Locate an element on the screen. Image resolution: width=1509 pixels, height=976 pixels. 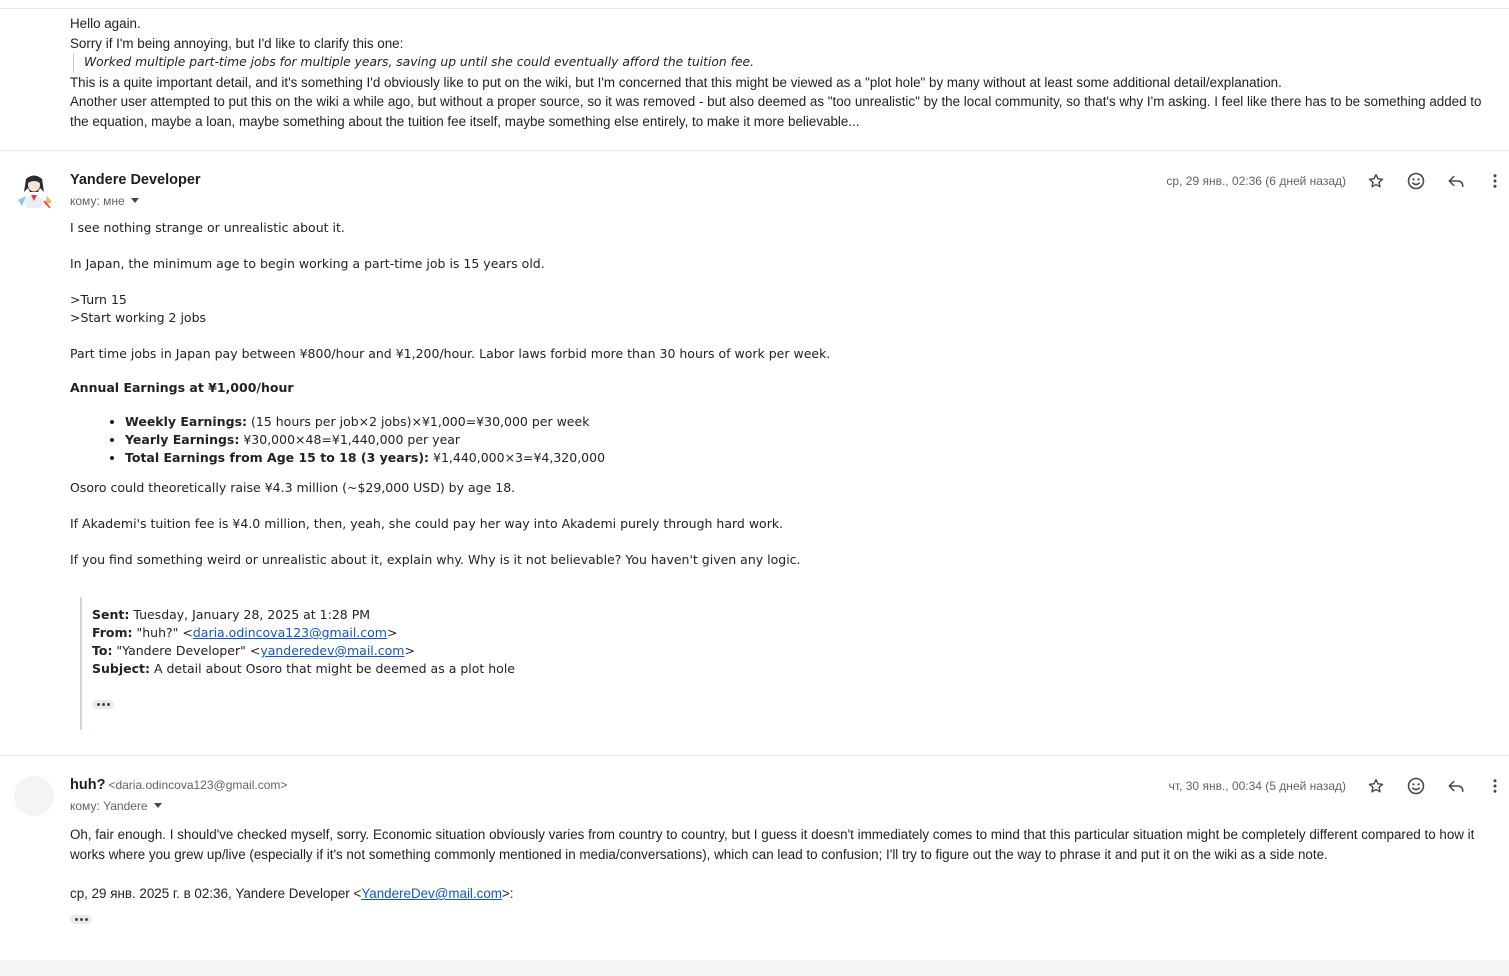
sender-name-text: huh? is located at coordinates (88, 785).